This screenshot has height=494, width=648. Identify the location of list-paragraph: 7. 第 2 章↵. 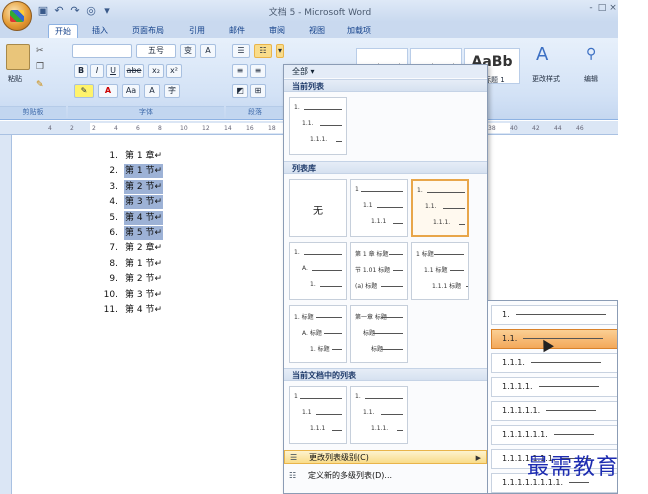
(129, 248).